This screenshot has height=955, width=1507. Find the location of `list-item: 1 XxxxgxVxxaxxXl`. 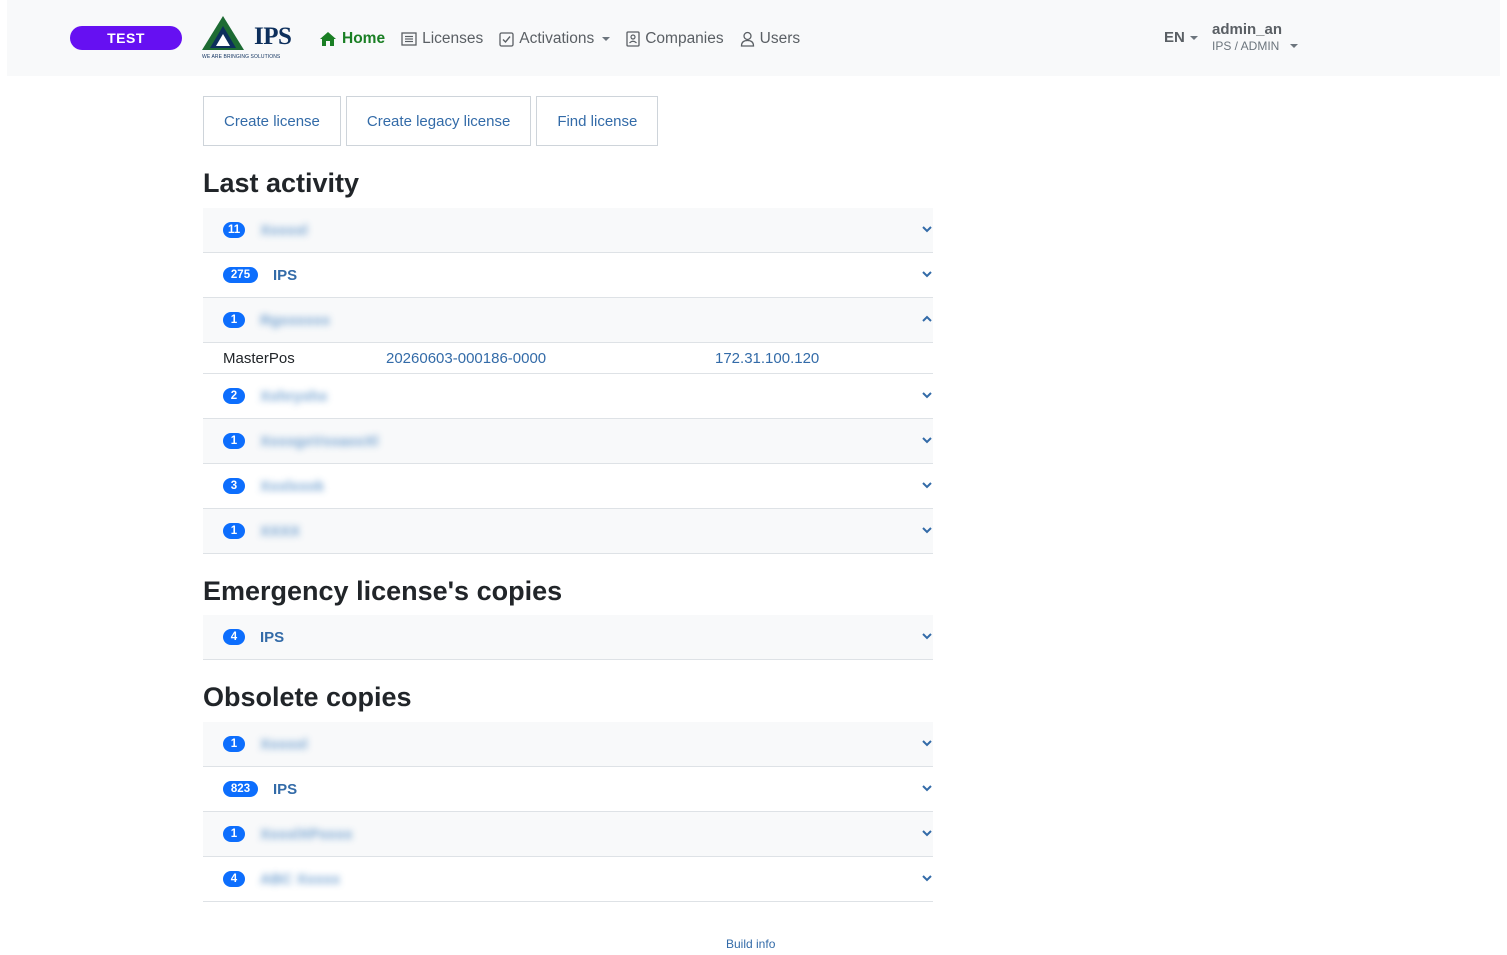

list-item: 1 XxxxgxVxxaxxXl is located at coordinates (568, 441).